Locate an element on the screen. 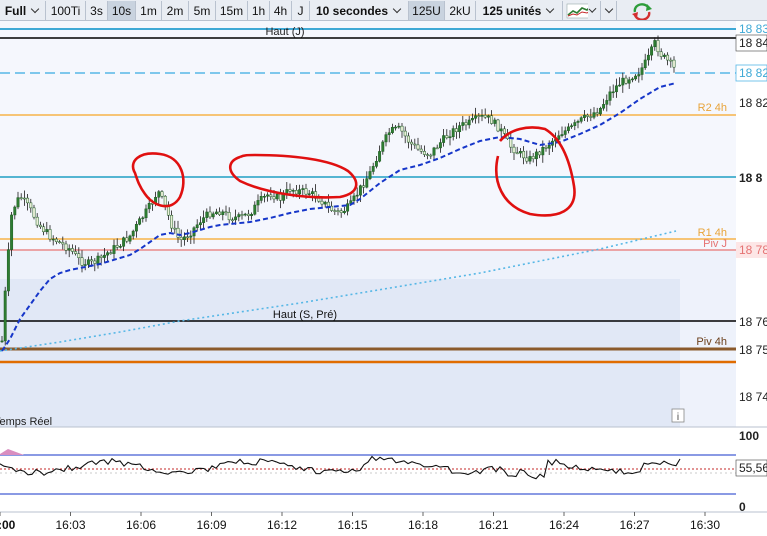  refresh-button is located at coordinates (642, 10).